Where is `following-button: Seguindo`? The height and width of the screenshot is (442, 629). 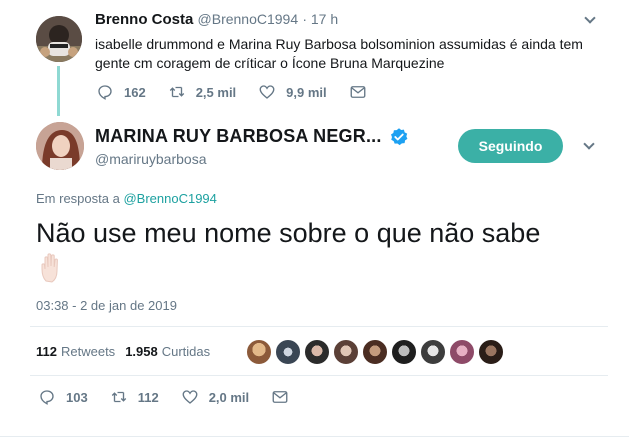 following-button: Seguindo is located at coordinates (510, 146).